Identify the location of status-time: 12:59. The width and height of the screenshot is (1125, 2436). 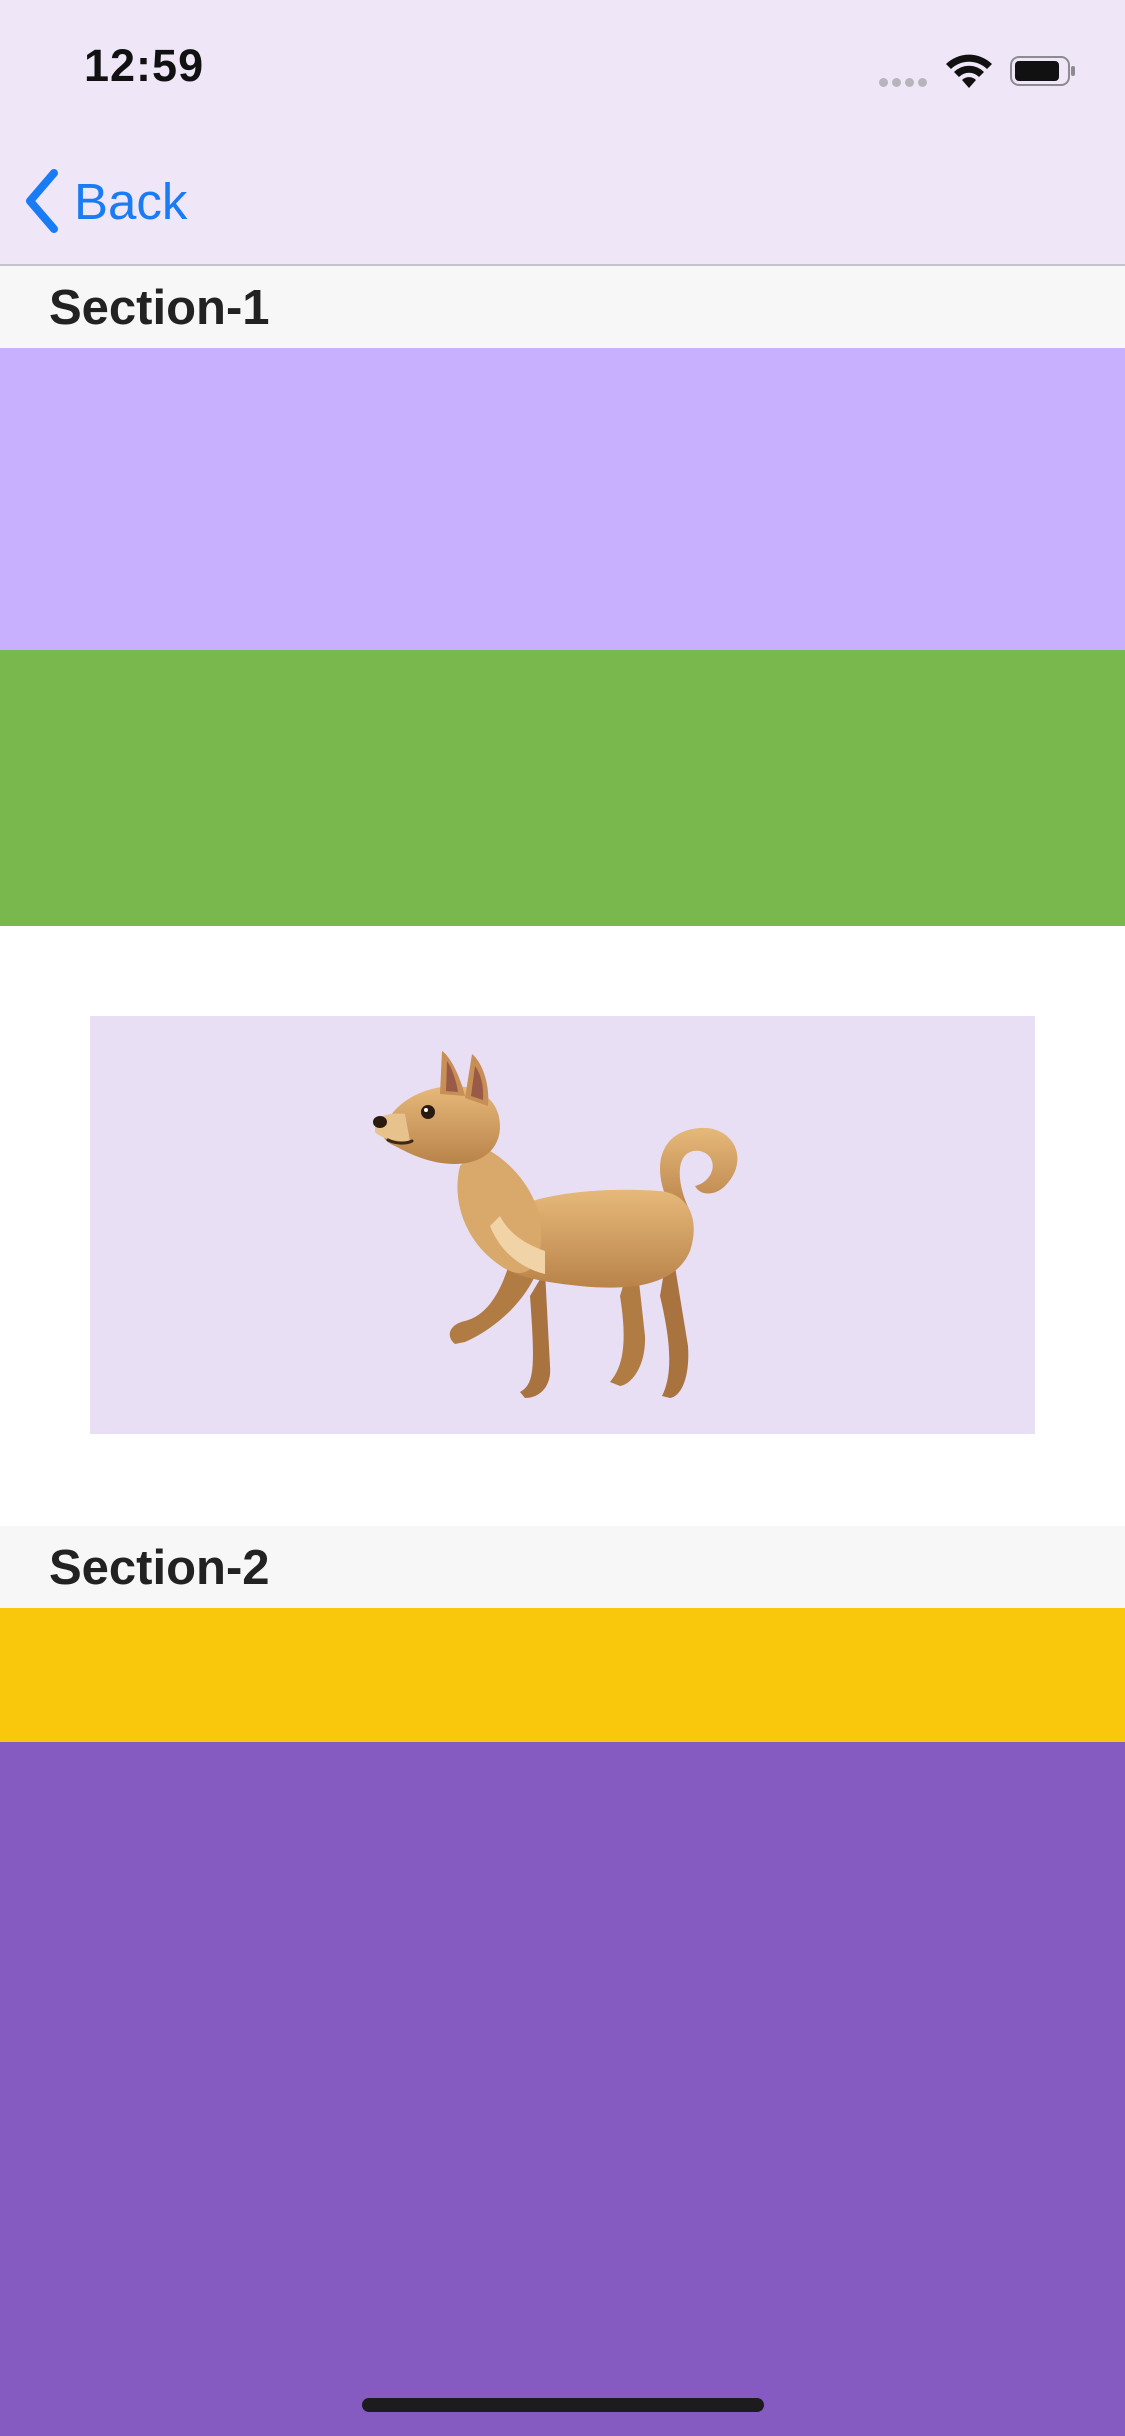
(144, 65).